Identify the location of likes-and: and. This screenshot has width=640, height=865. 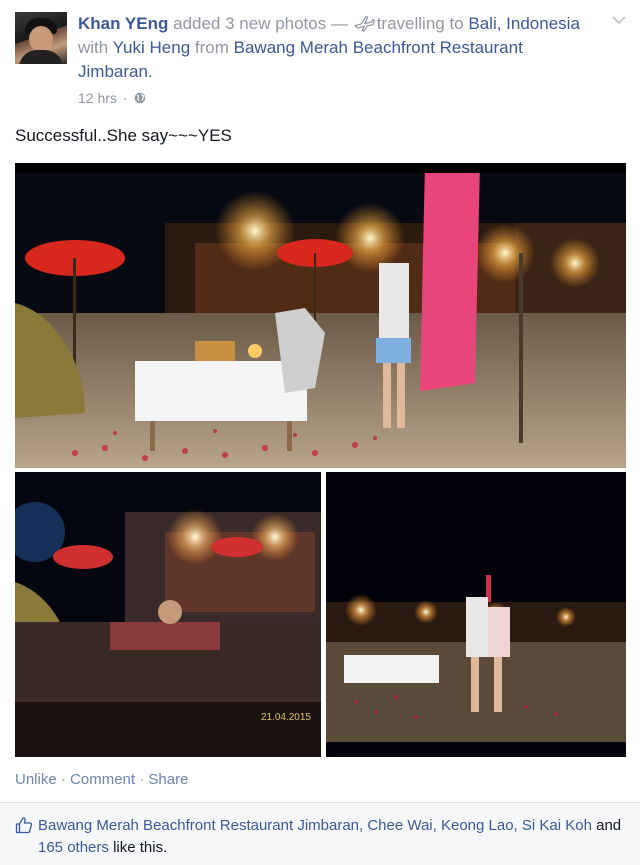
(609, 825).